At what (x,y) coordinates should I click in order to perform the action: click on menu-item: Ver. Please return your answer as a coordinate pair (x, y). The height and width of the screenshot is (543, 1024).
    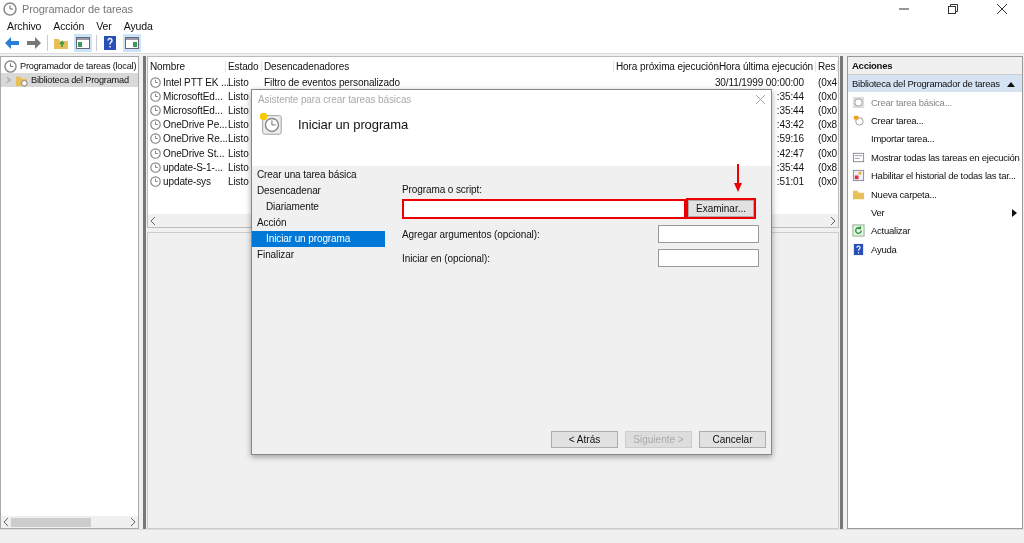
    Looking at the image, I should click on (104, 25).